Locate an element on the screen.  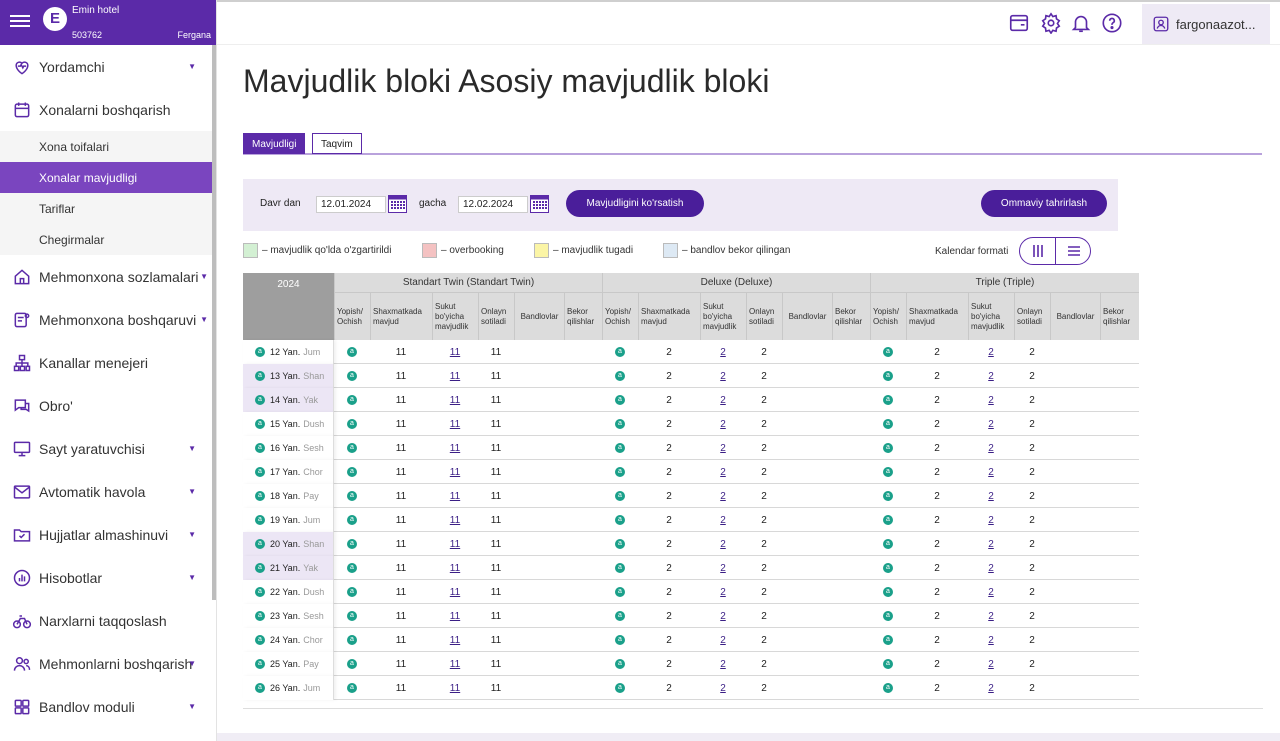
sidebar-item-sayt: Sayt yaratuvchisi ▼ is located at coordinates (108, 448).